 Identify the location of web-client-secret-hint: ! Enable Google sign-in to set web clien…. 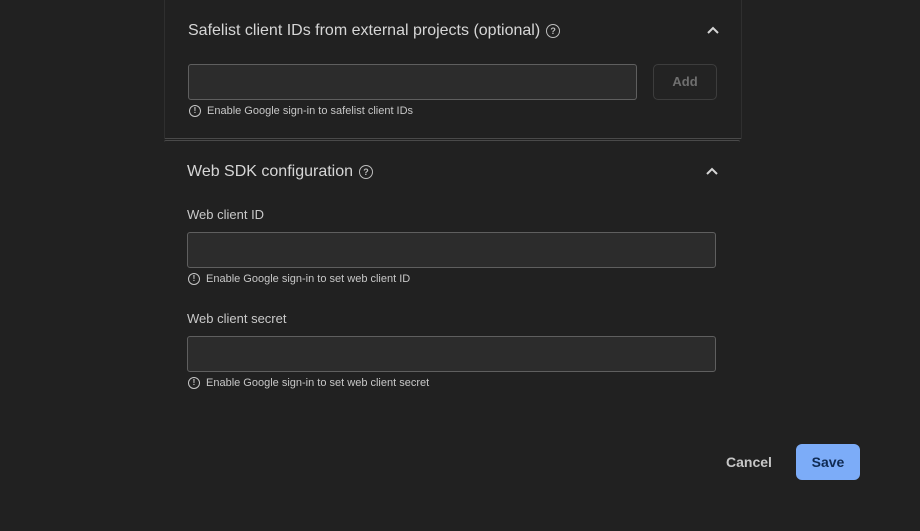
(308, 383).